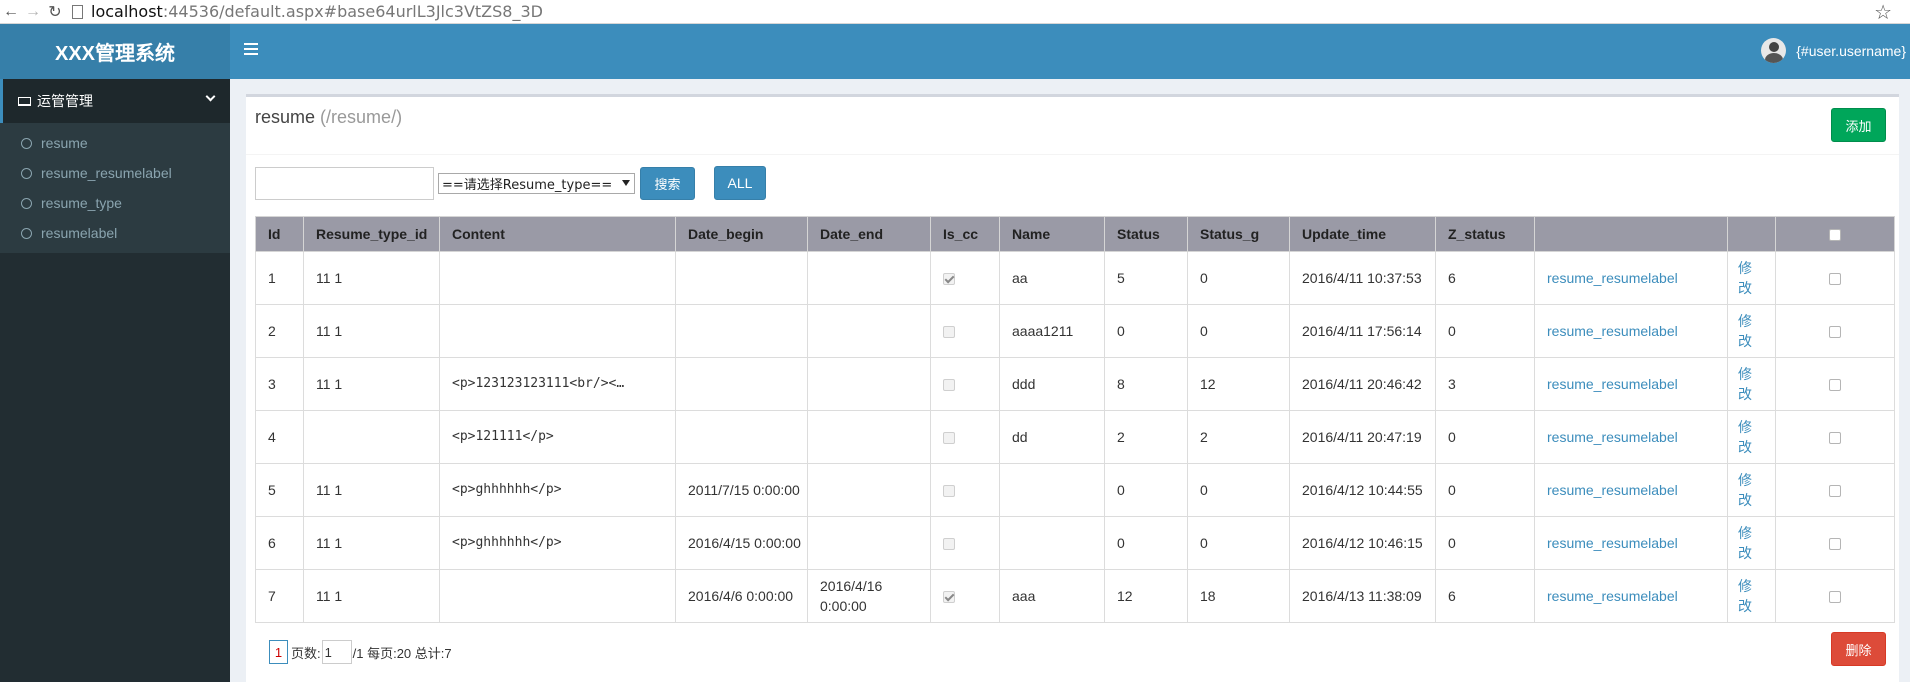  Describe the element at coordinates (667, 183) in the screenshot. I see `search-button: 搜索` at that location.